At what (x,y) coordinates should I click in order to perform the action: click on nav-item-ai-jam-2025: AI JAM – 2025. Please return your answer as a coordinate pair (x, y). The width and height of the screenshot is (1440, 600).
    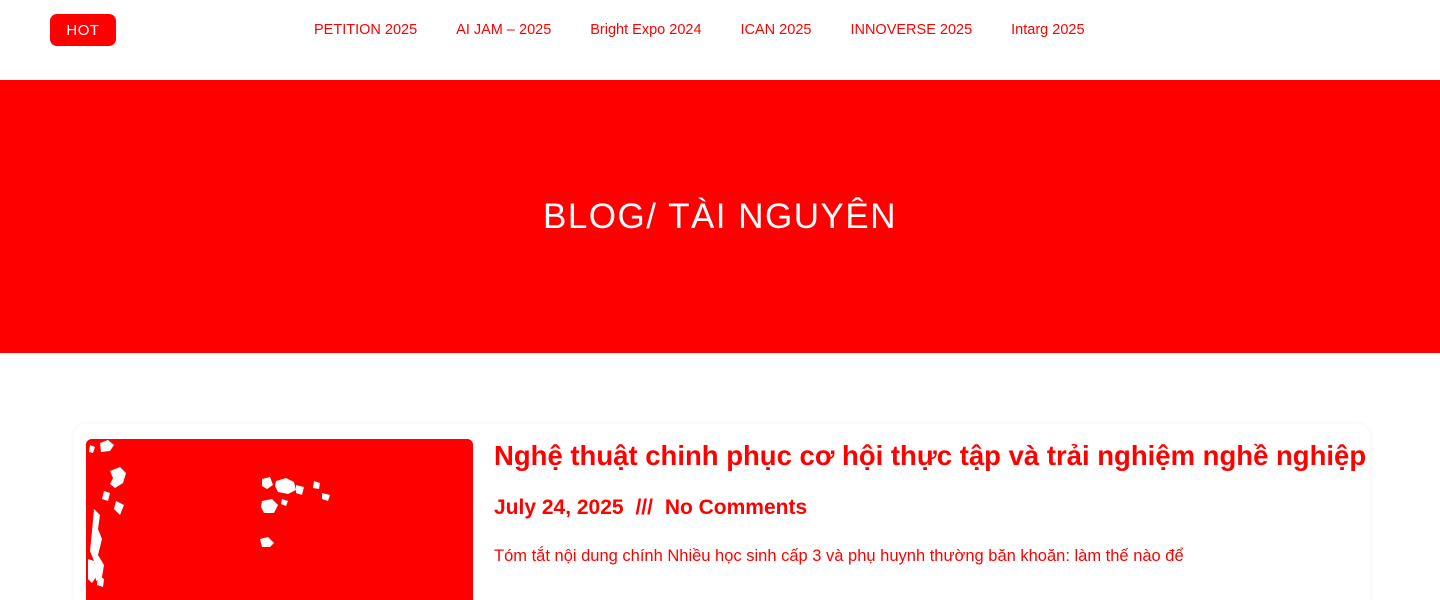
    Looking at the image, I should click on (503, 30).